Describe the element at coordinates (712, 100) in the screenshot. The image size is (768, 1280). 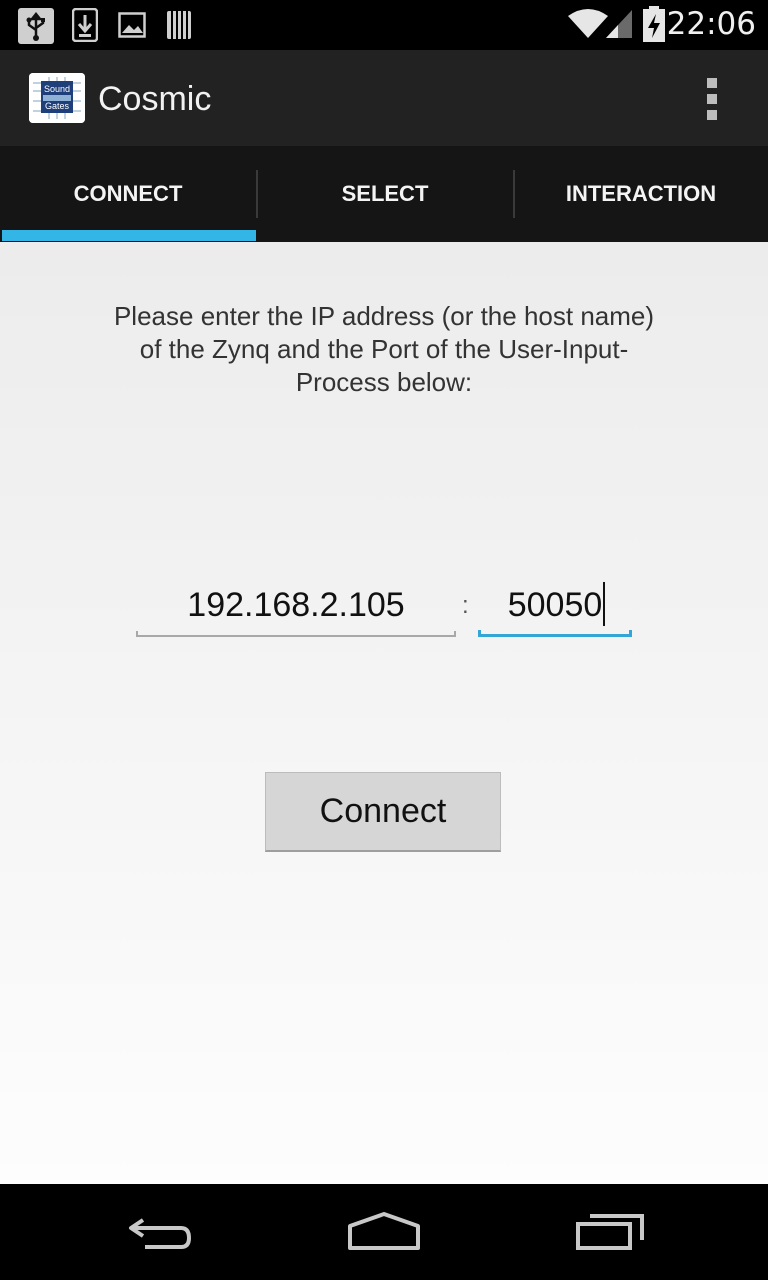
I see `overflow-menu-icon` at that location.